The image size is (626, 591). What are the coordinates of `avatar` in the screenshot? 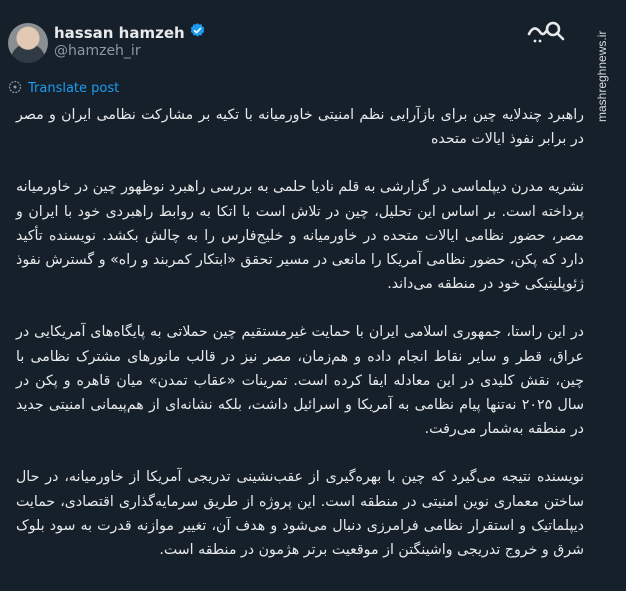 It's located at (28, 43).